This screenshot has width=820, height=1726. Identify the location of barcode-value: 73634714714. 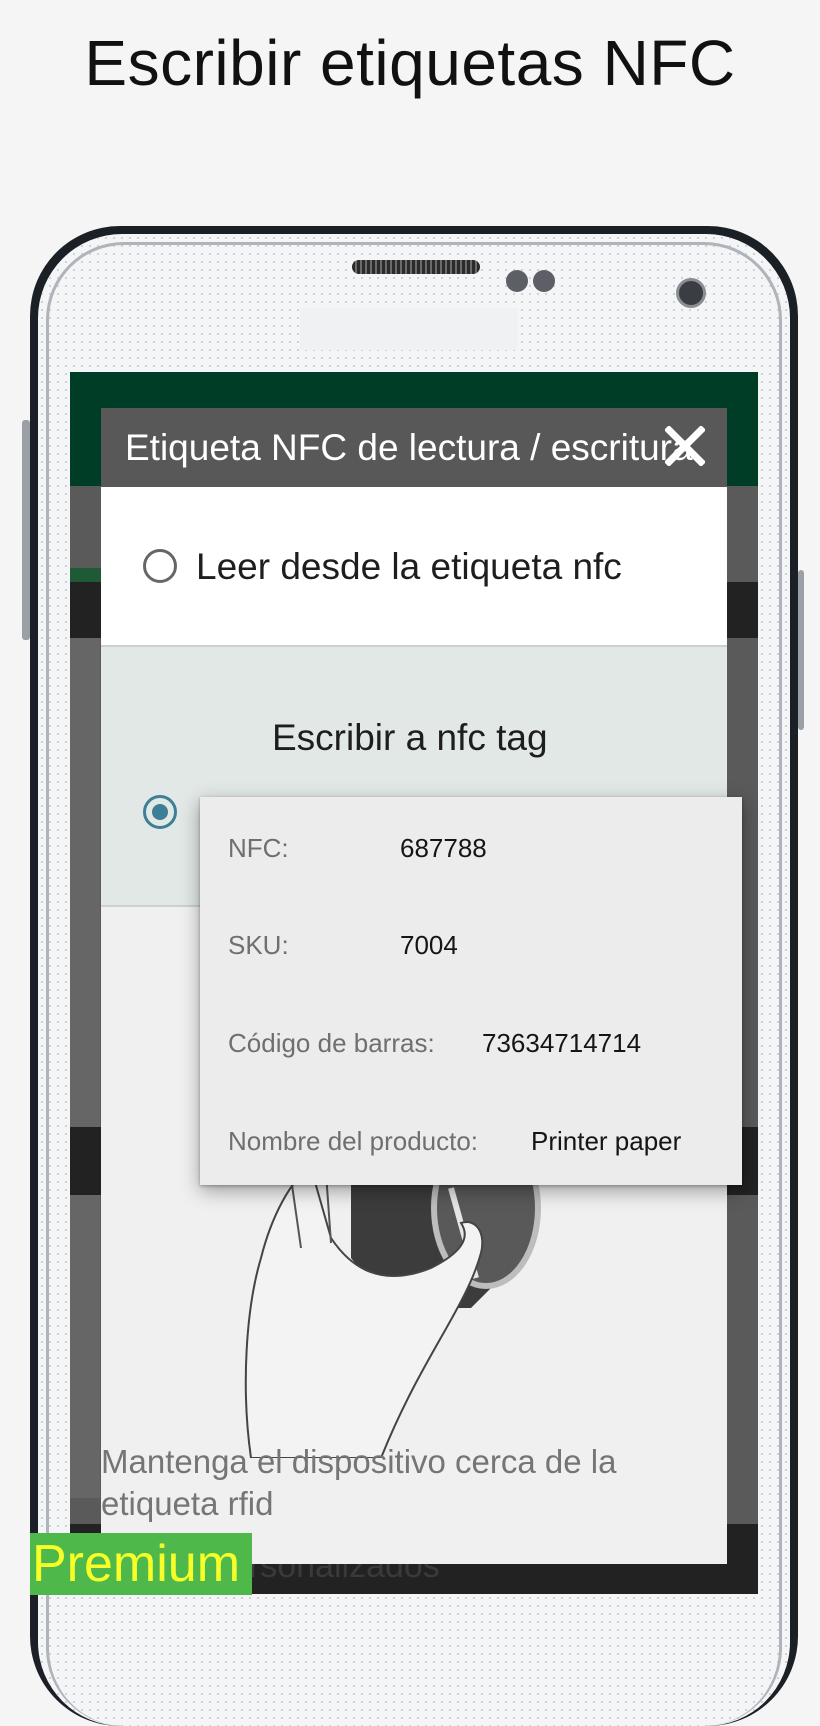
(562, 1043).